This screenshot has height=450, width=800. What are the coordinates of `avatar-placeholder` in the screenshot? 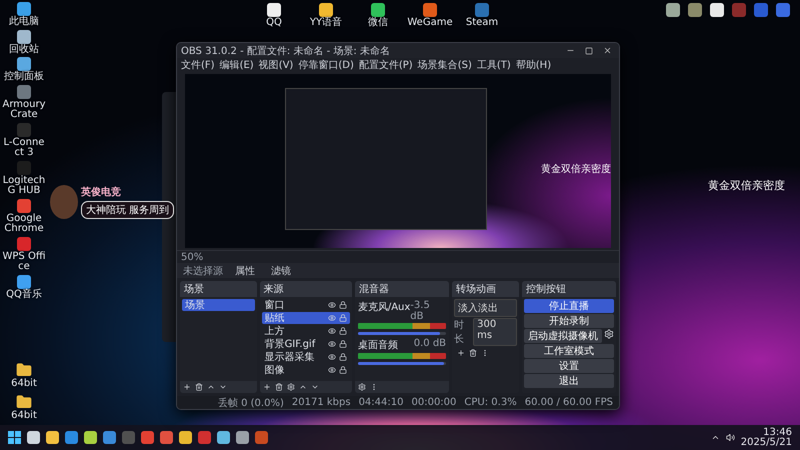 It's located at (64, 202).